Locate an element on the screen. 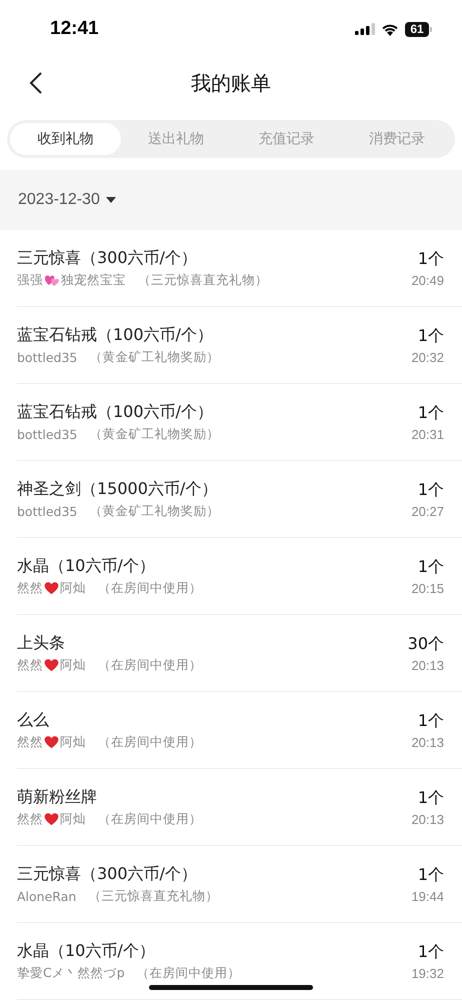  record-time: 20:49 is located at coordinates (427, 280).